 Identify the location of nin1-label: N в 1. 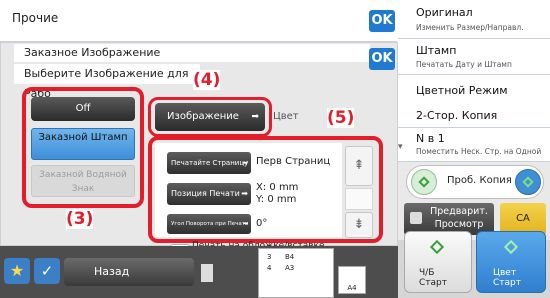
(430, 138).